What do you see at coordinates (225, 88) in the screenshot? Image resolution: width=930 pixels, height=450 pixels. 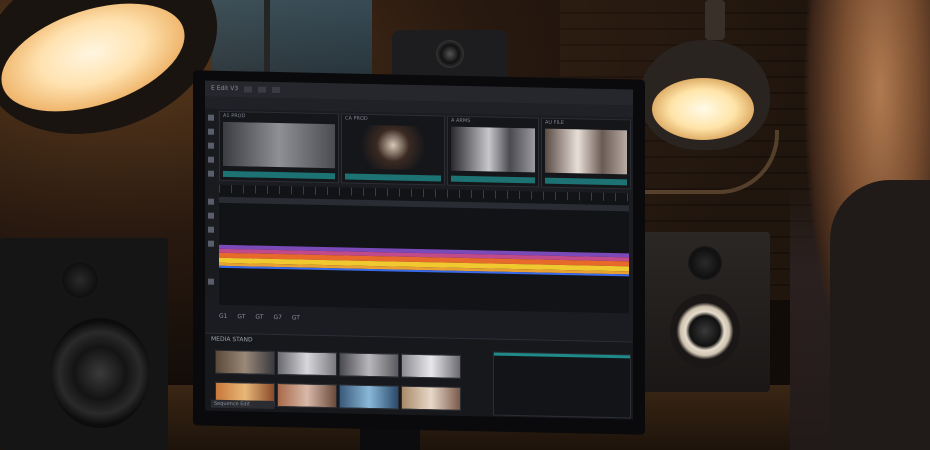 I see `app-title: E Edit V3` at bounding box center [225, 88].